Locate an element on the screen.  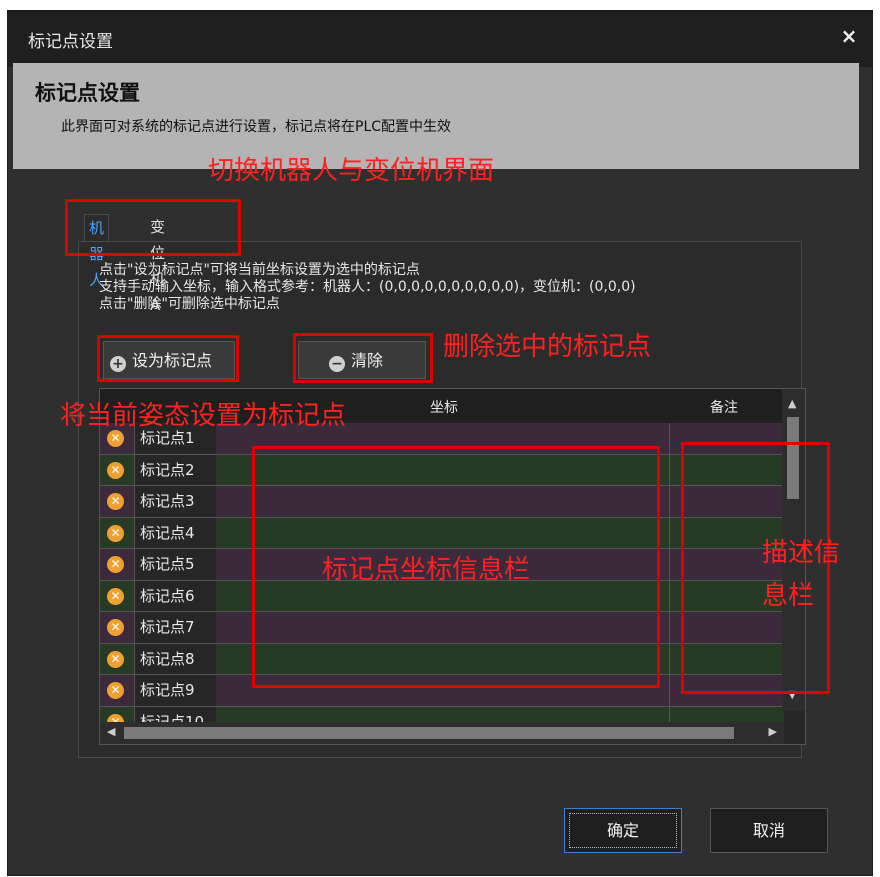
ok-button: 确定 is located at coordinates (623, 830).